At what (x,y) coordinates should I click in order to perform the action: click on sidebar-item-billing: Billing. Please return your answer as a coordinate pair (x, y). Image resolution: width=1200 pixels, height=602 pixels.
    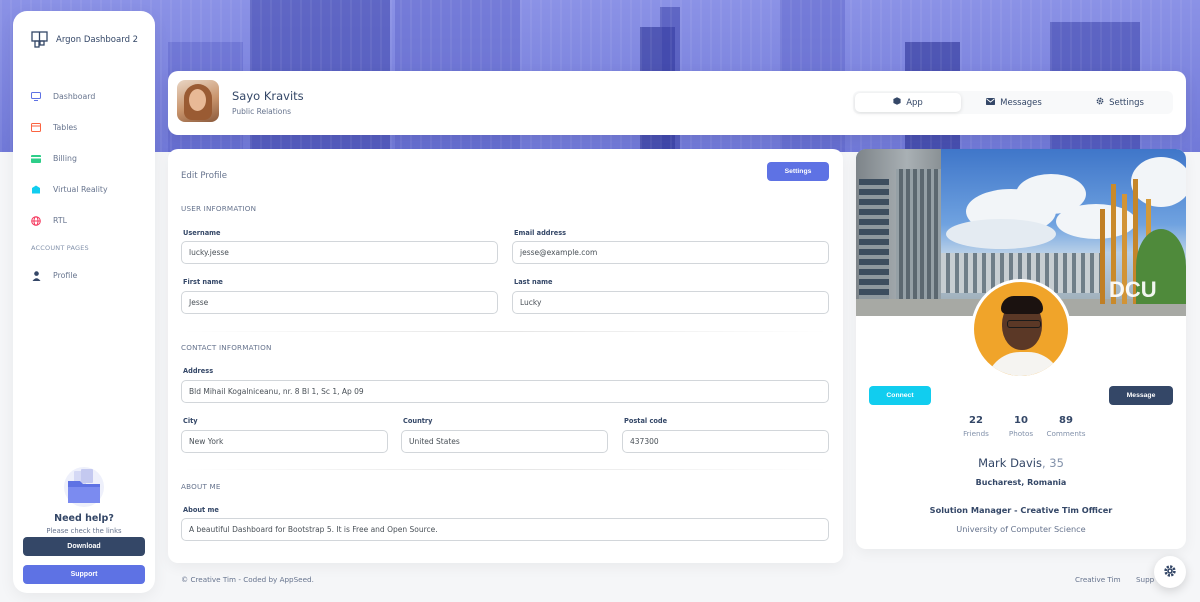
    Looking at the image, I should click on (91, 158).